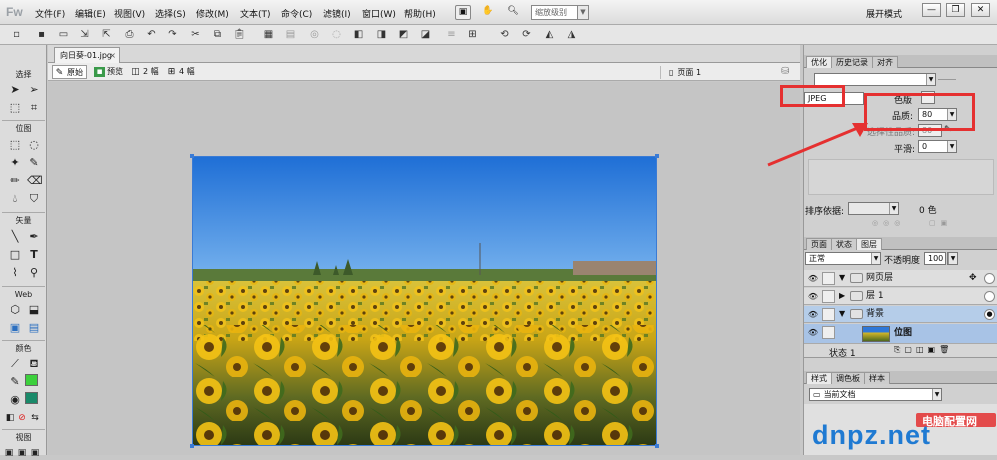 The width and height of the screenshot is (997, 460). I want to click on freeform-tool-icon: ⌇, so click(15, 273).